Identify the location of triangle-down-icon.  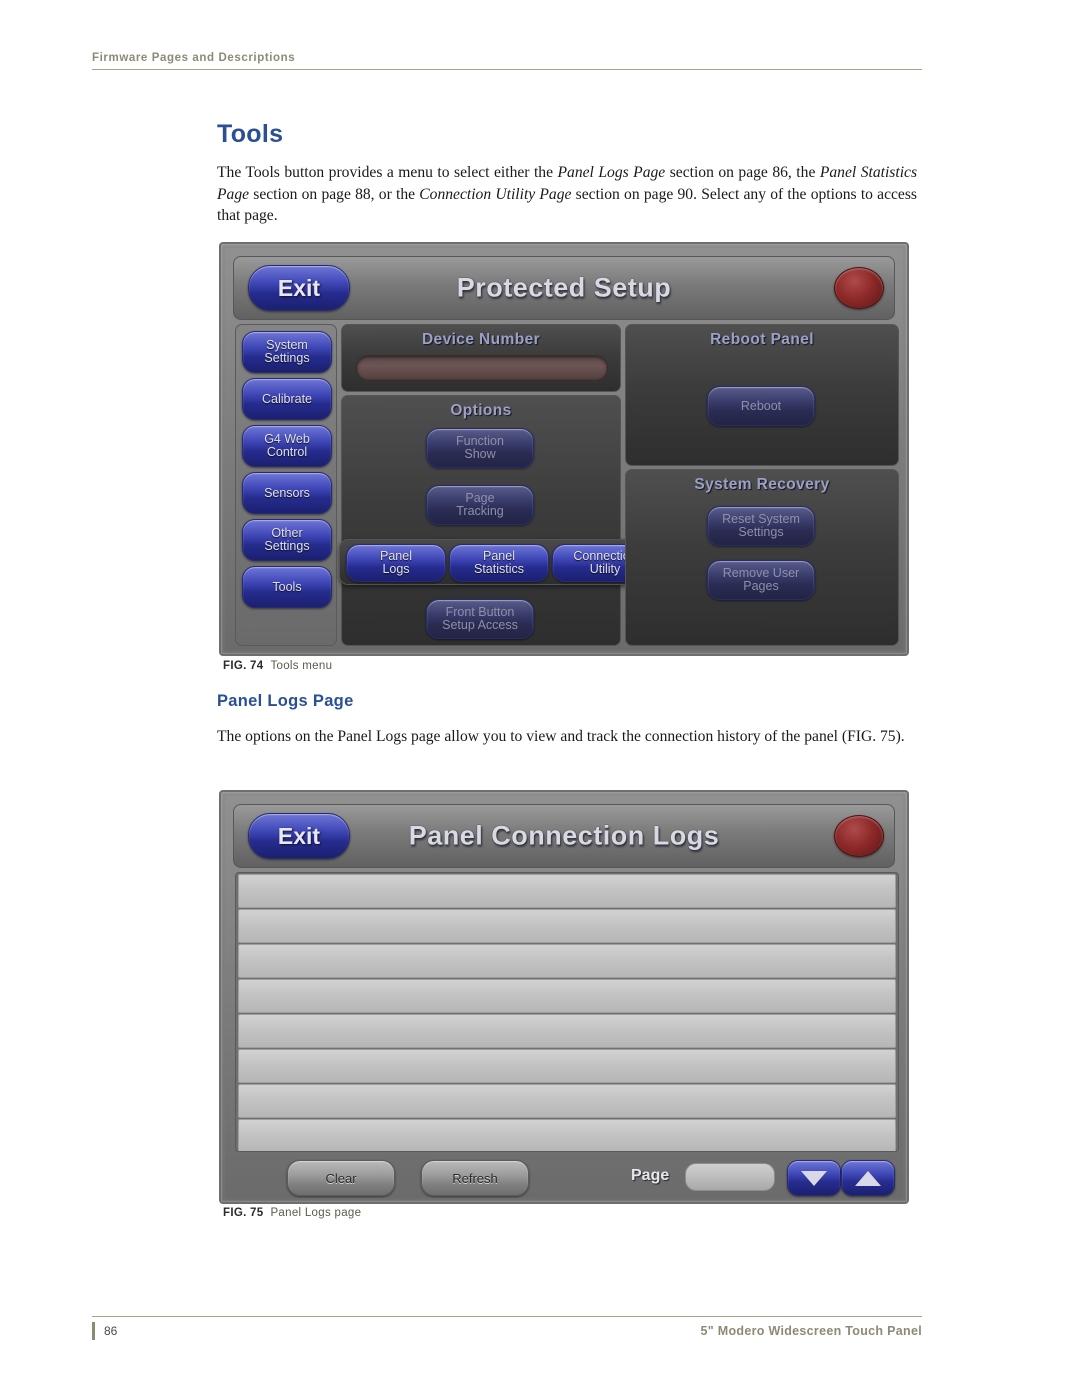
(814, 1178).